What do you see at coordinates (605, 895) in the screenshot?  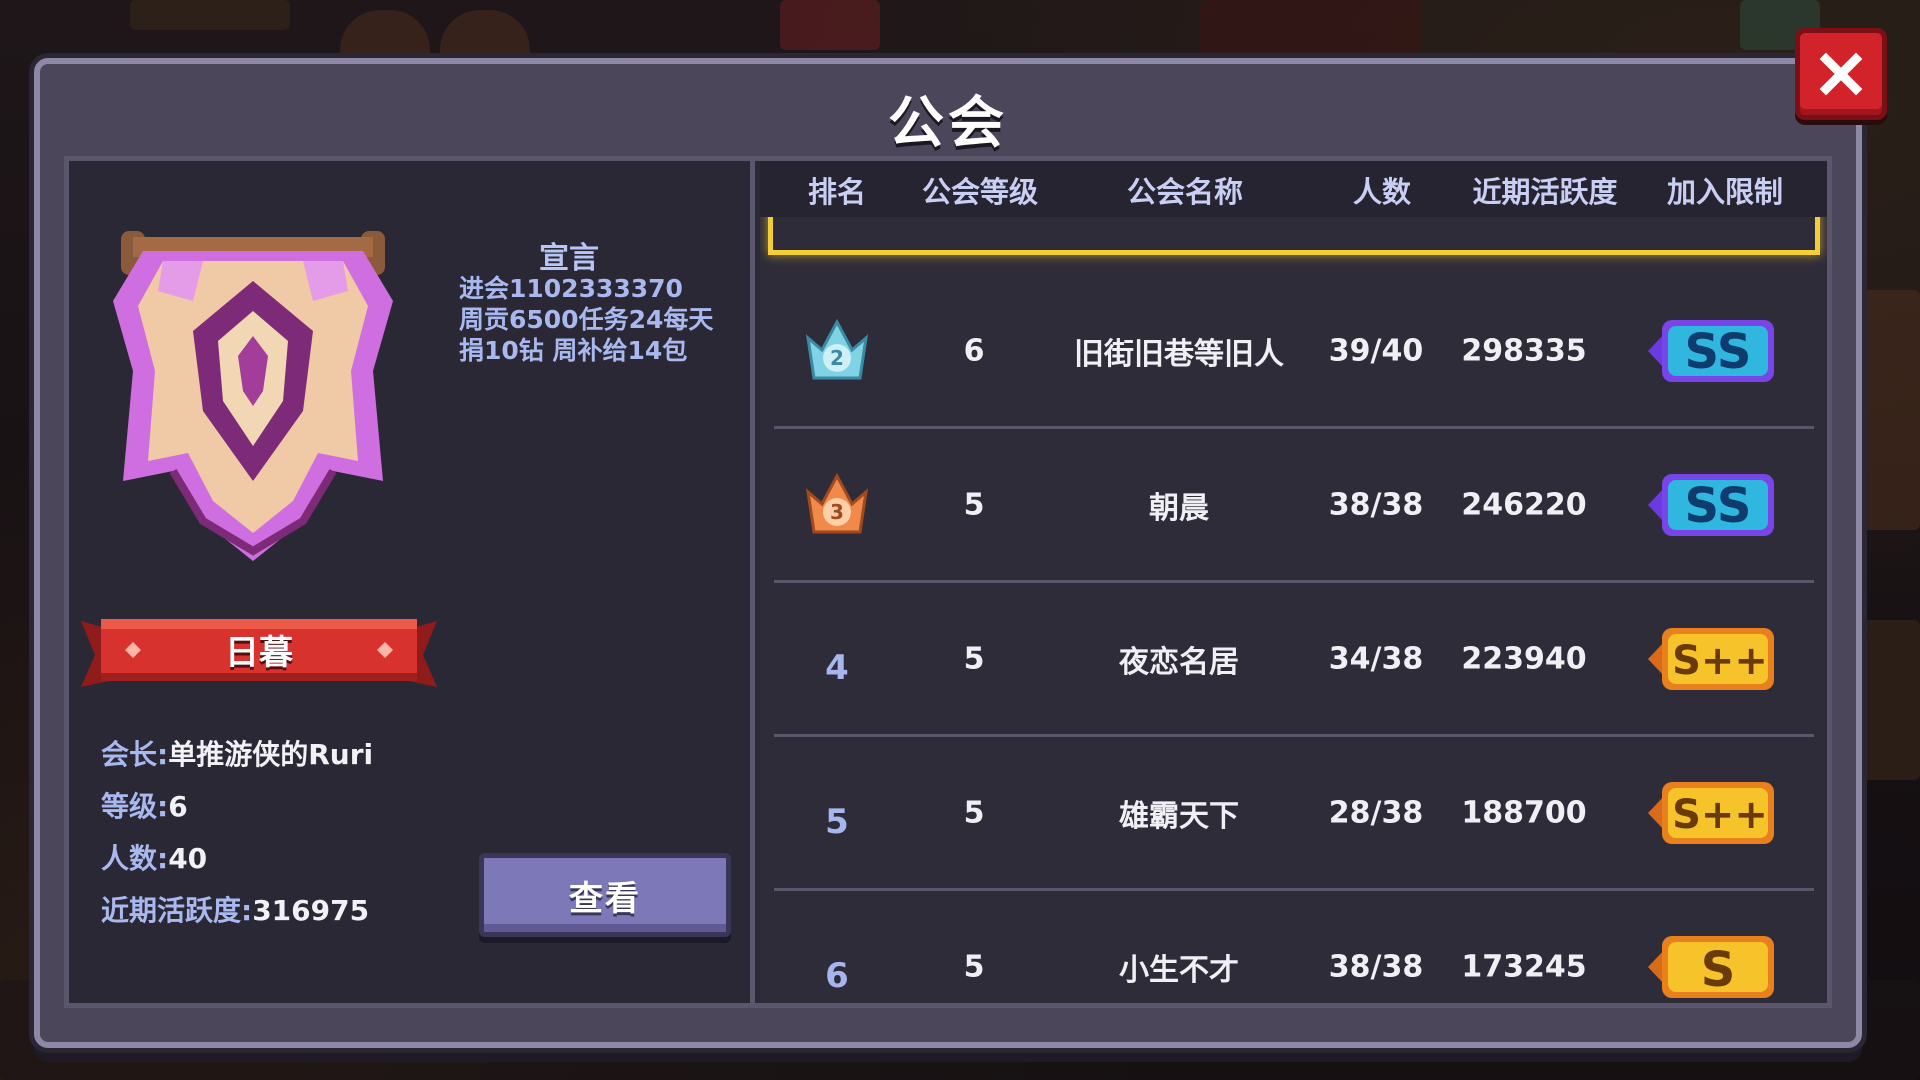 I see `view-button: 查看` at bounding box center [605, 895].